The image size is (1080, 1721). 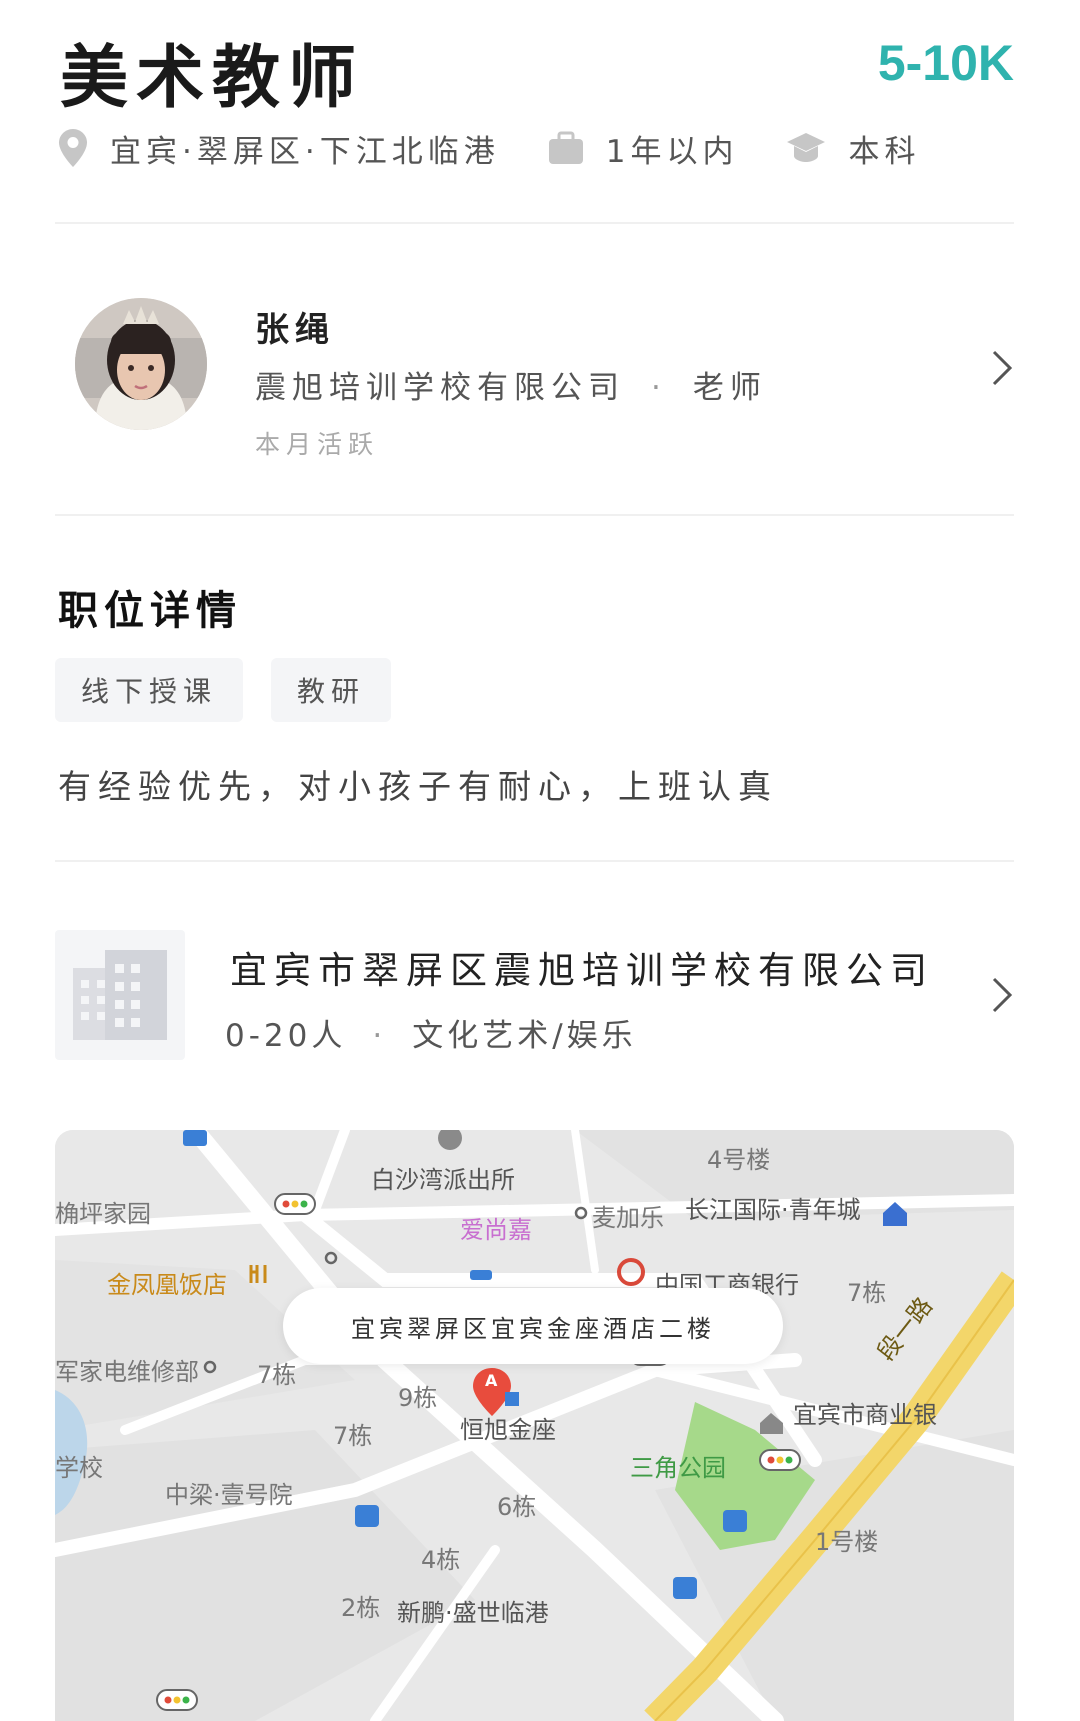 What do you see at coordinates (440, 388) in the screenshot?
I see `recruiter-company: 震旭培训学校有限公司` at bounding box center [440, 388].